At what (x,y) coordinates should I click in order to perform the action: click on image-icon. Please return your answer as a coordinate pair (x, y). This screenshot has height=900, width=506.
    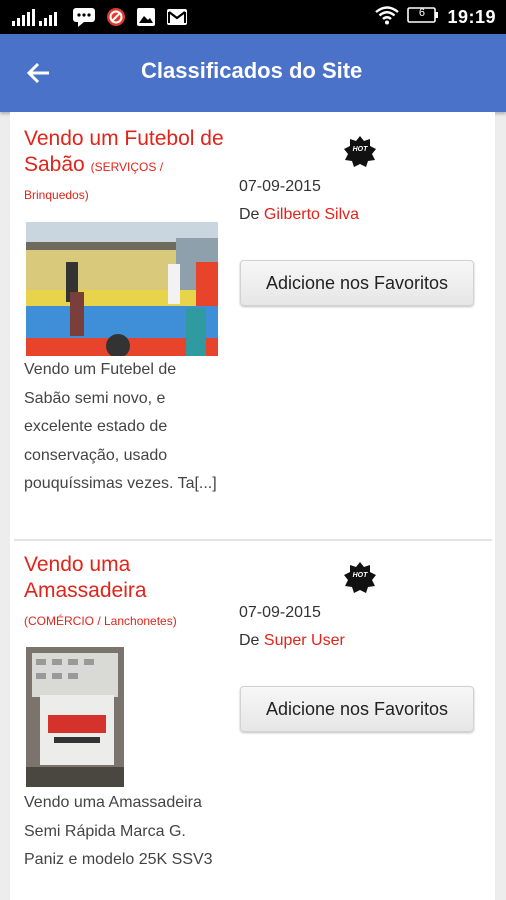
    Looking at the image, I should click on (146, 19).